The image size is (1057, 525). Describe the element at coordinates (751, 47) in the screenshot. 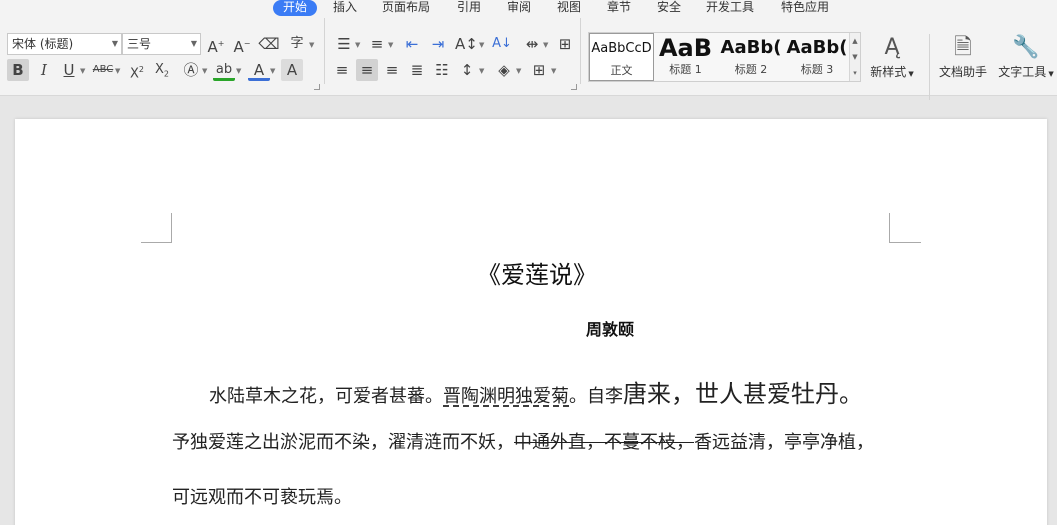

I see `style-heading-2-sample: AaBb(` at that location.